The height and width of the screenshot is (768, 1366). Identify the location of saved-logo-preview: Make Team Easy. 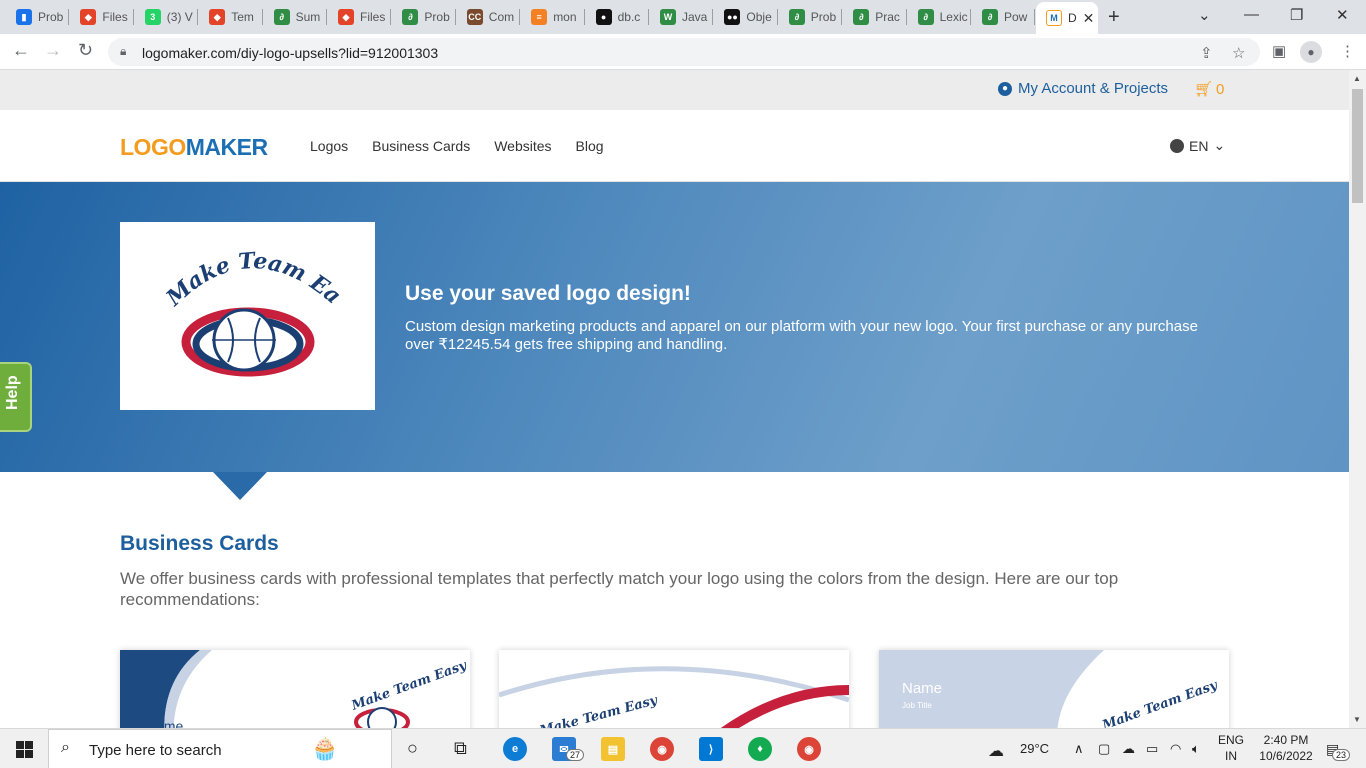
(244, 306).